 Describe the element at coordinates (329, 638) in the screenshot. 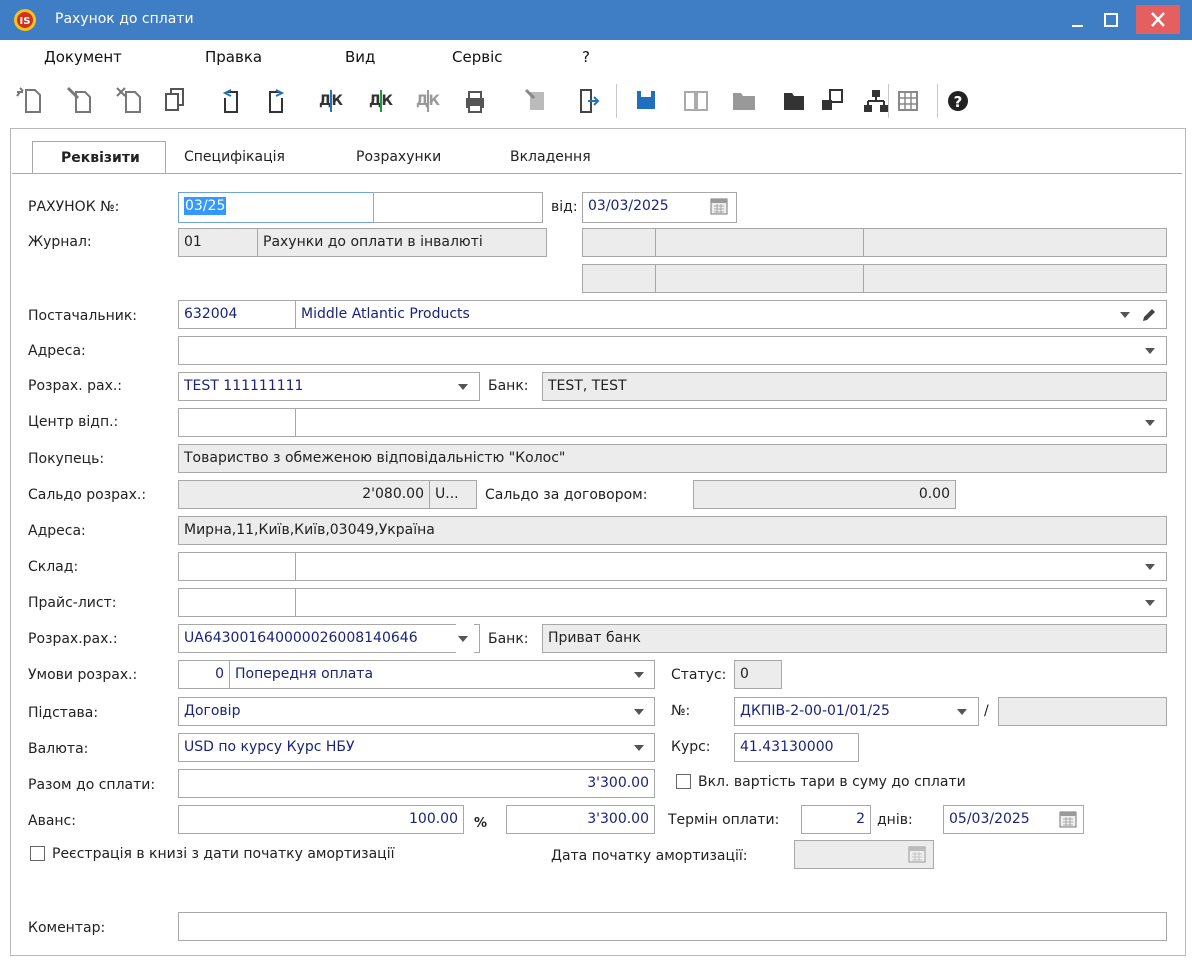

I see `settlement-account2-select: UA643001640000026008140646` at that location.